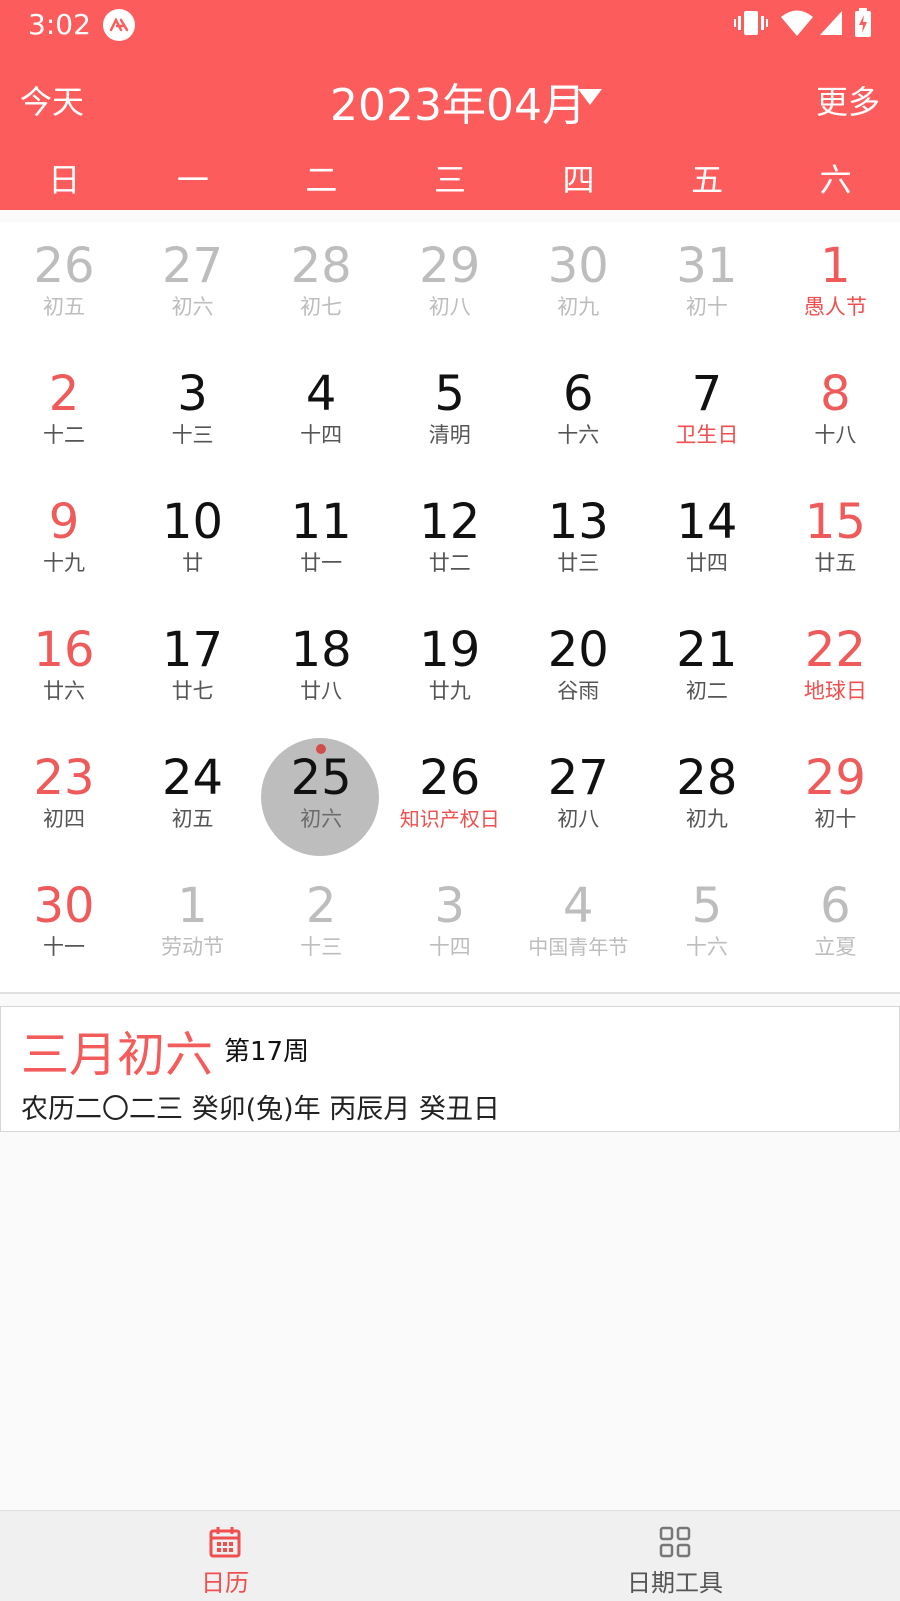  I want to click on calendar-day: 13 廿三, so click(578, 542).